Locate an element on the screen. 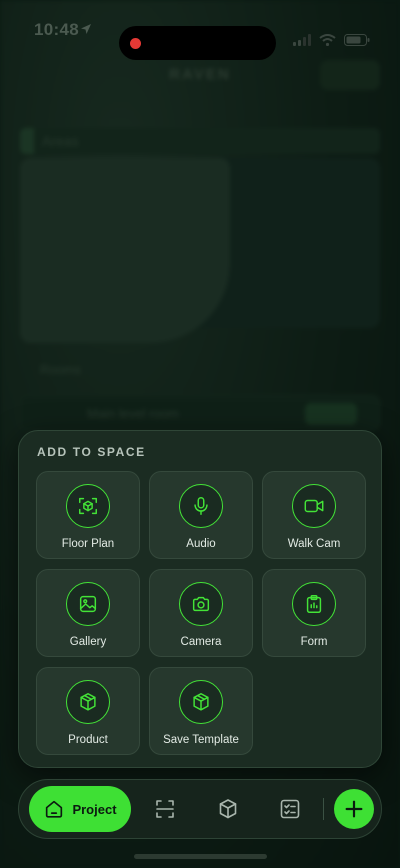  product-label: Product is located at coordinates (88, 740).